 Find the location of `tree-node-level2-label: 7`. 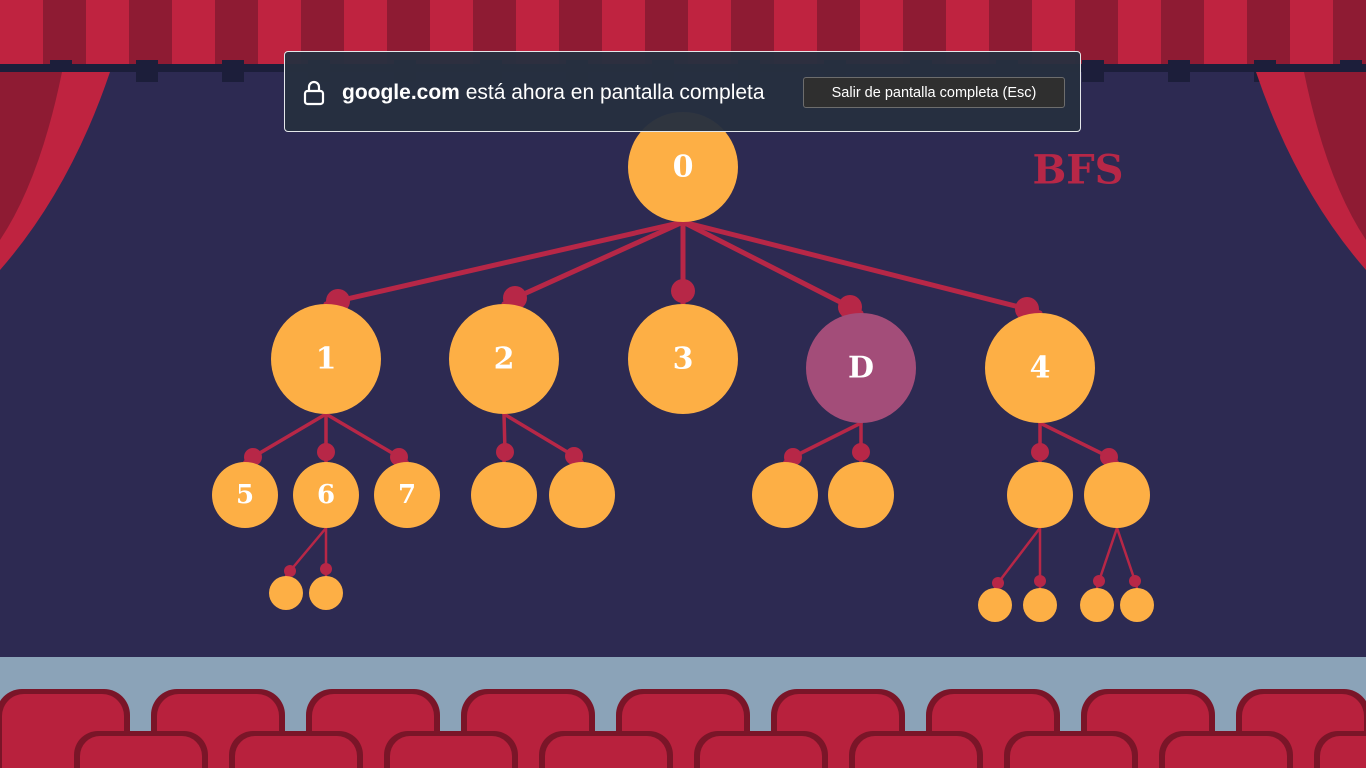

tree-node-level2-label: 7 is located at coordinates (407, 495).